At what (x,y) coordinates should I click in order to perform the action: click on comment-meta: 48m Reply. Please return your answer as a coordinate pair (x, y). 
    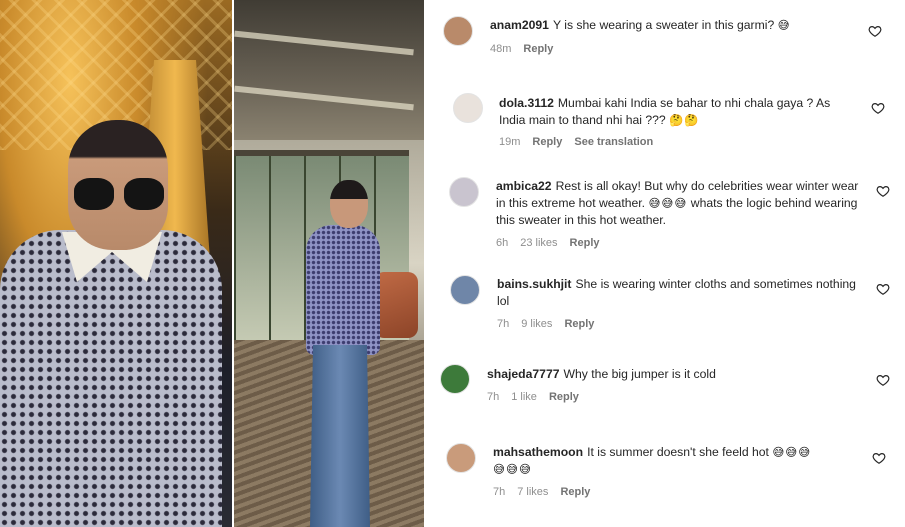
    Looking at the image, I should click on (527, 49).